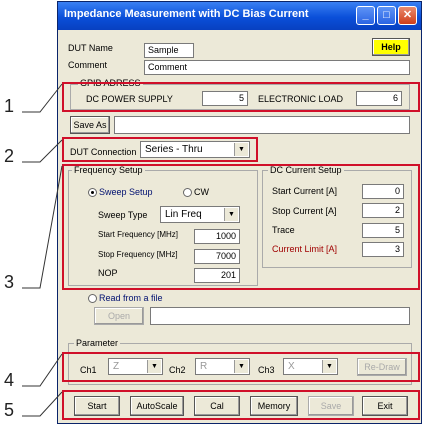 This screenshot has height=426, width=423. I want to click on close-icon: ✕, so click(407, 15).